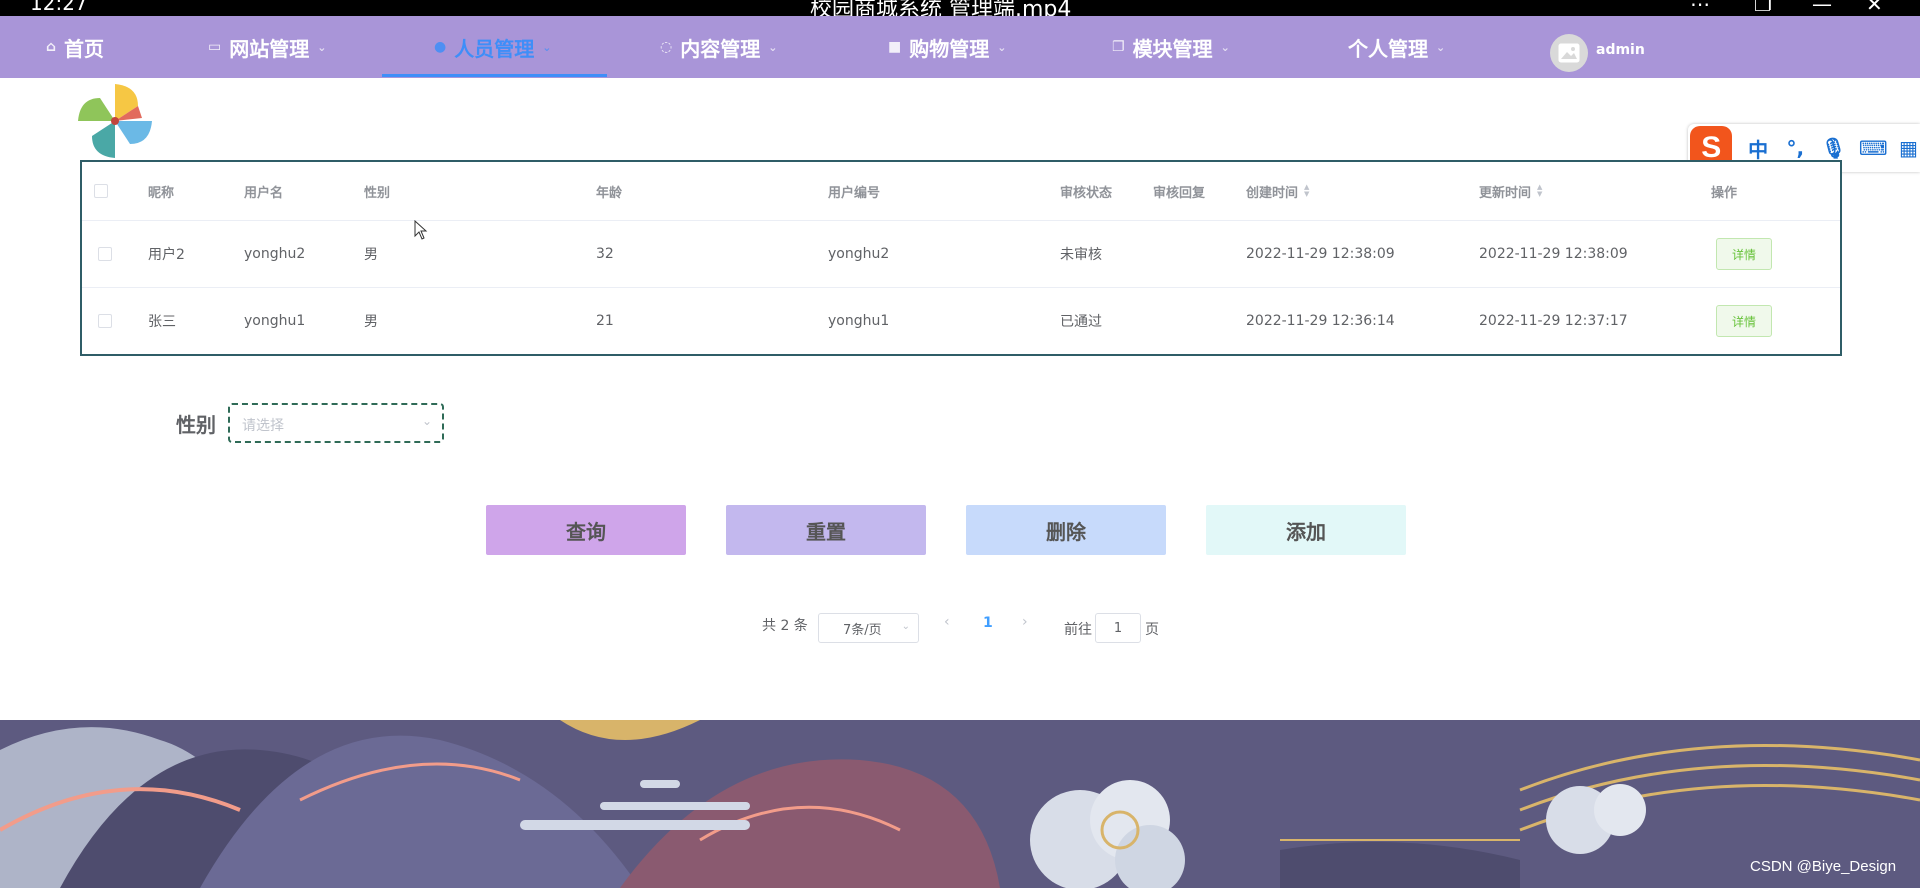 The image size is (1920, 888). What do you see at coordinates (1553, 254) in the screenshot?
I see `cell-updated-time: 2022-11-29 12:38:09` at bounding box center [1553, 254].